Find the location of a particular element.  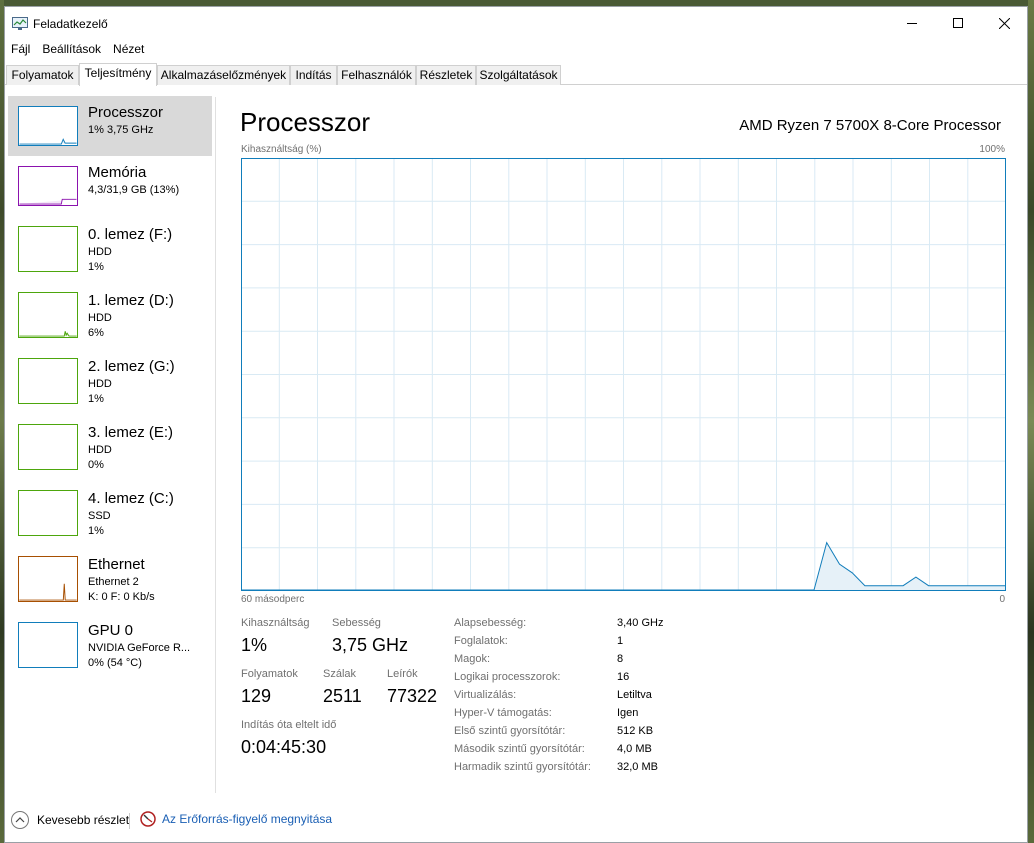

menu-file: Fájl is located at coordinates (20, 50).